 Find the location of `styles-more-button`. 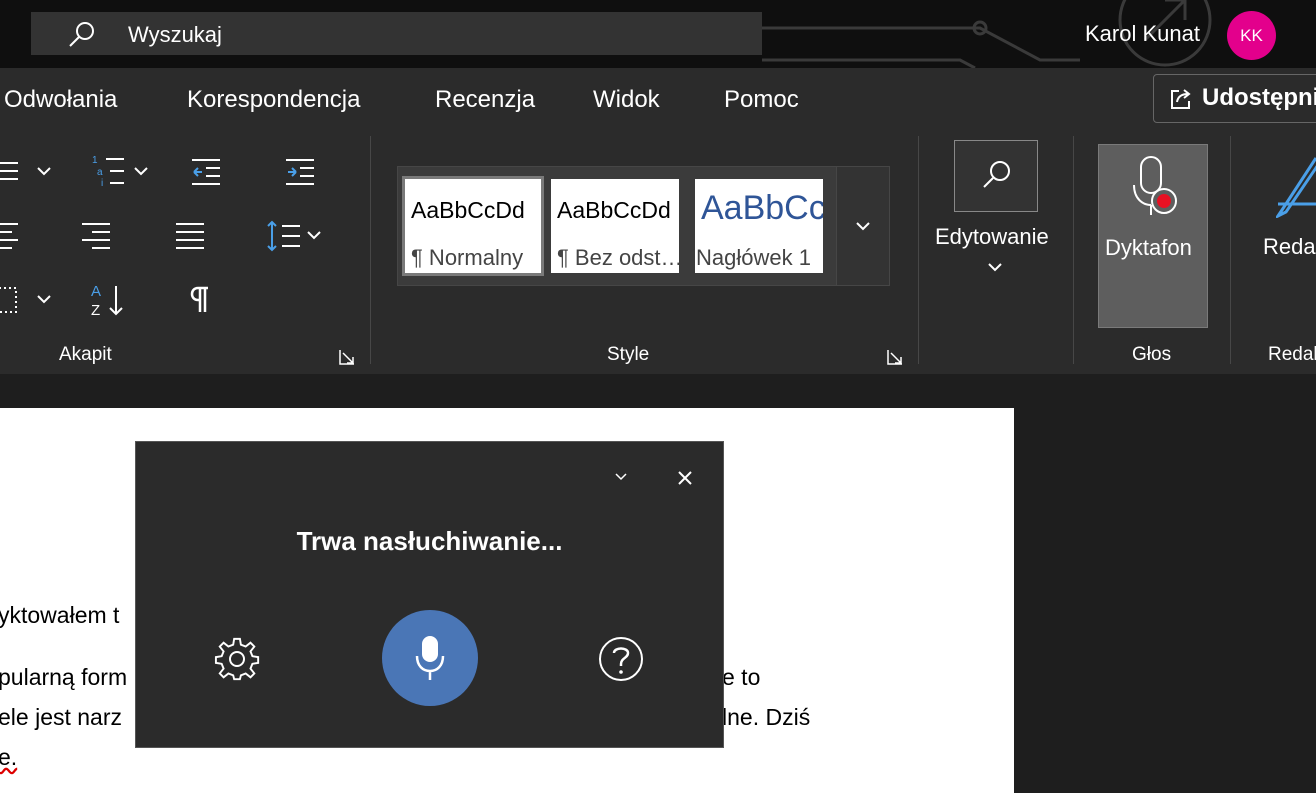

styles-more-button is located at coordinates (862, 226).